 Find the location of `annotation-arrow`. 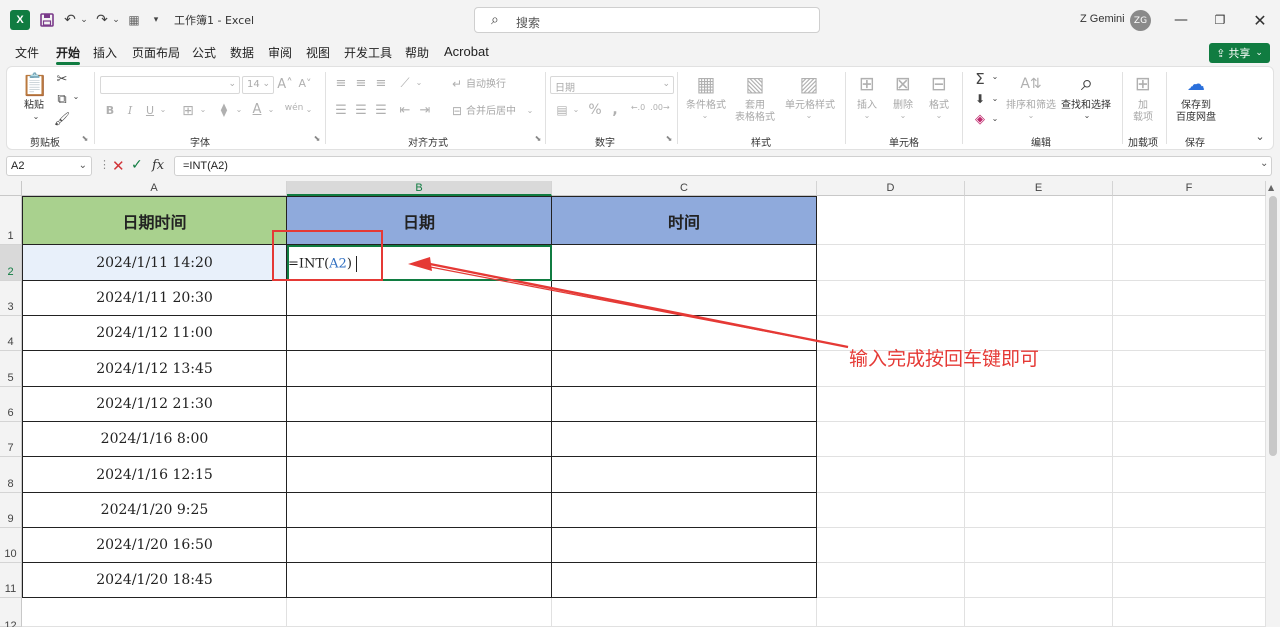

annotation-arrow is located at coordinates (628, 303).